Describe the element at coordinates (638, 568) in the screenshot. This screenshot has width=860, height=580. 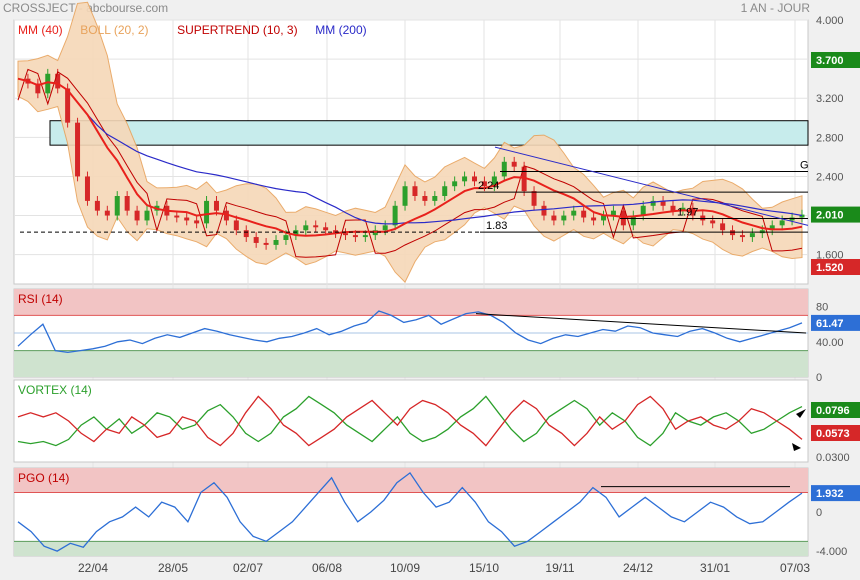
I see `x-tick-label: 24/12` at that location.